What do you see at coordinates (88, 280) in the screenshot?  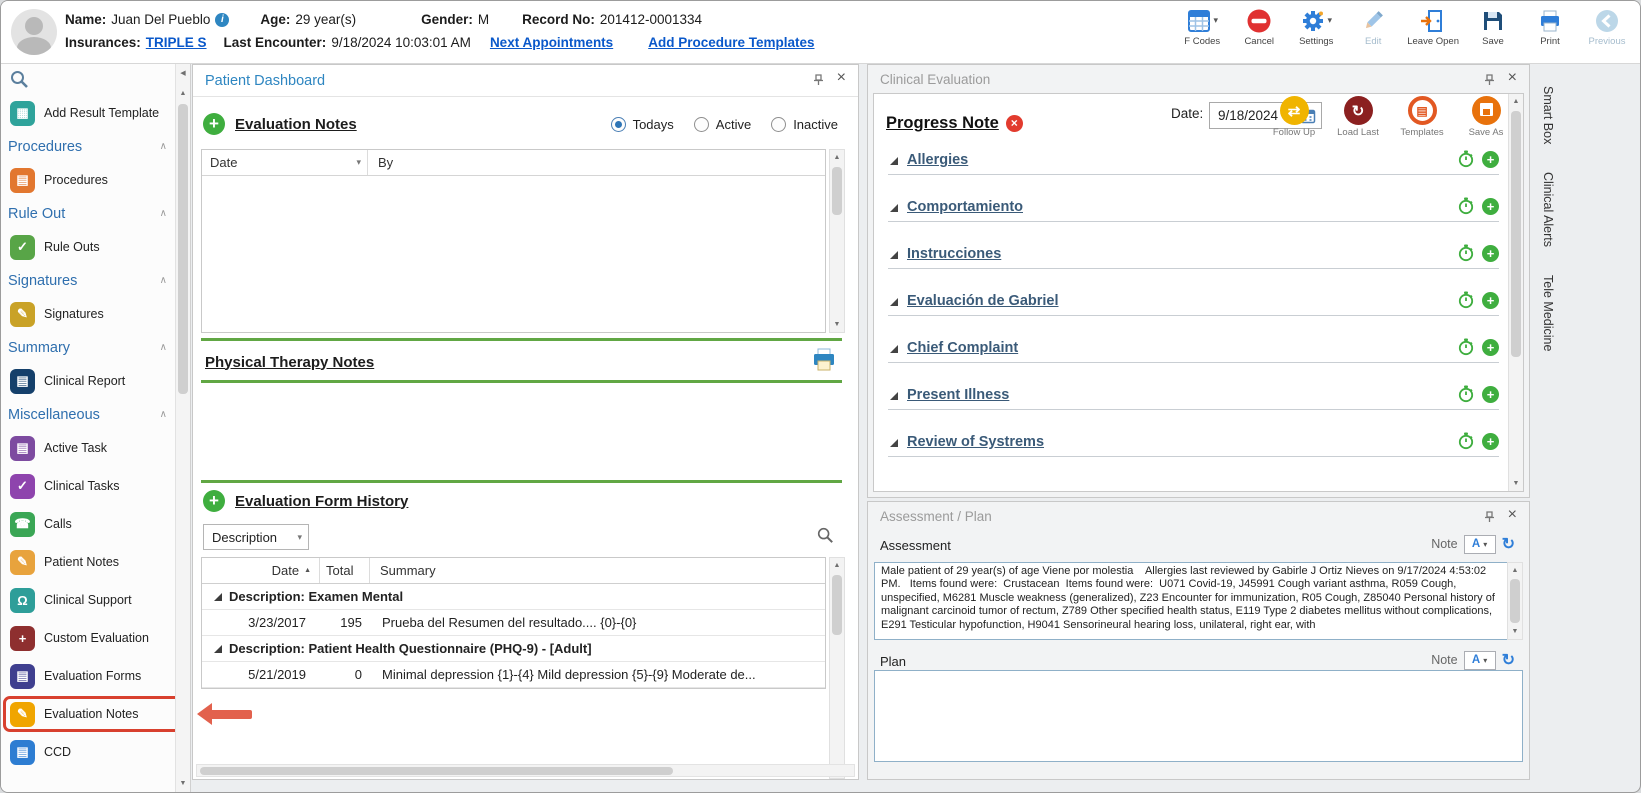 I see `sidebar-section-header: Signatures` at bounding box center [88, 280].